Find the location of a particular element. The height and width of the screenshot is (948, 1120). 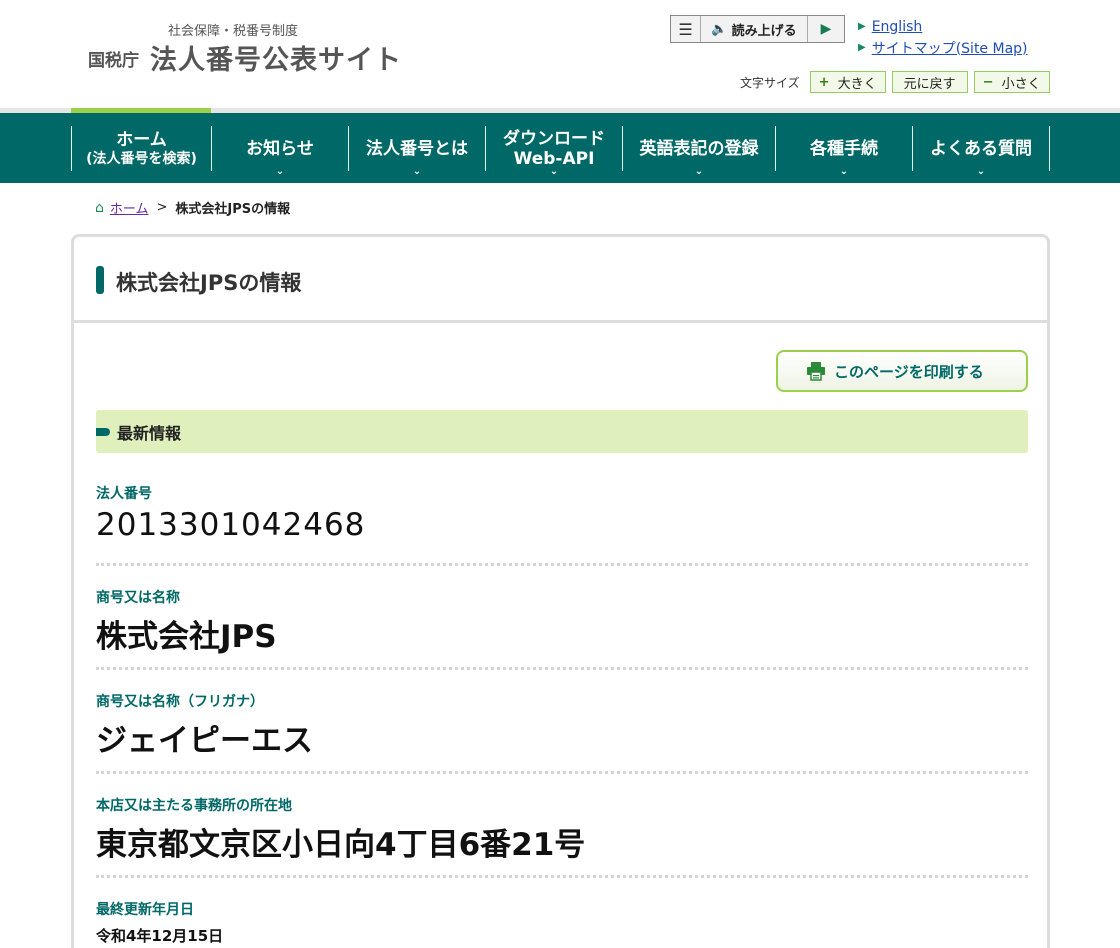

panel-title-bar: 株式会社JPSの情報 is located at coordinates (560, 280).